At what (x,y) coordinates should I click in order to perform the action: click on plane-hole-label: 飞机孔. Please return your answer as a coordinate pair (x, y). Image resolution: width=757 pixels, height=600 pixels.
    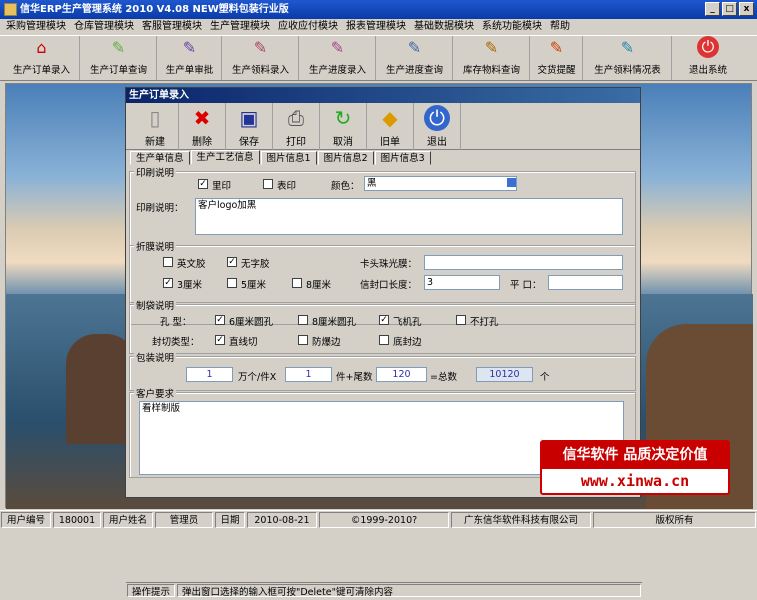
    Looking at the image, I should click on (407, 322).